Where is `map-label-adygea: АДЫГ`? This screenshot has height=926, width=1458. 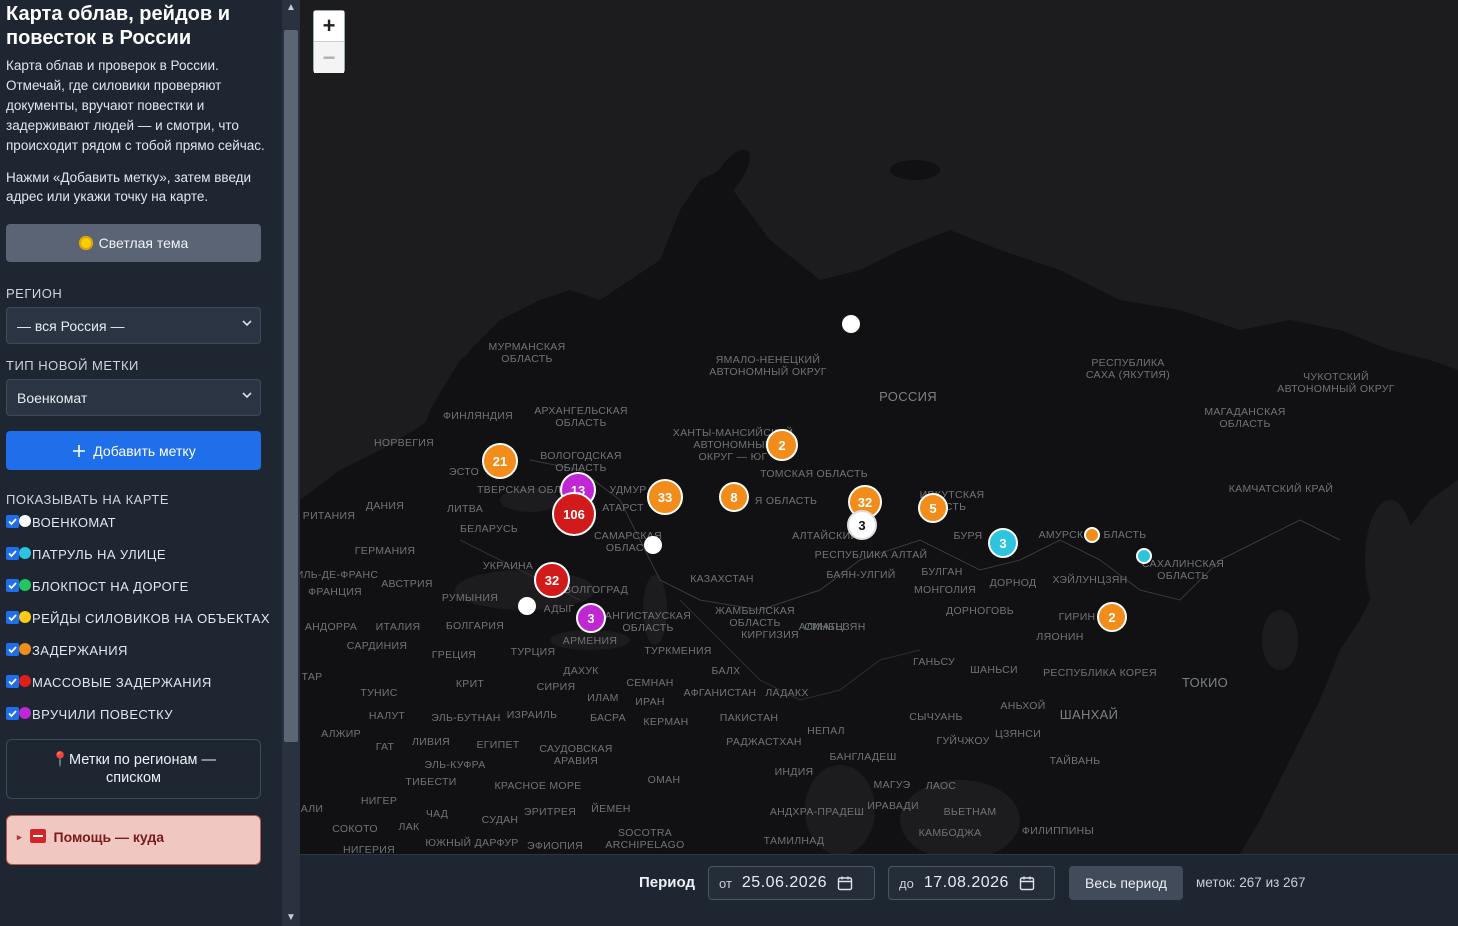 map-label-adygea: АДЫГ is located at coordinates (559, 609).